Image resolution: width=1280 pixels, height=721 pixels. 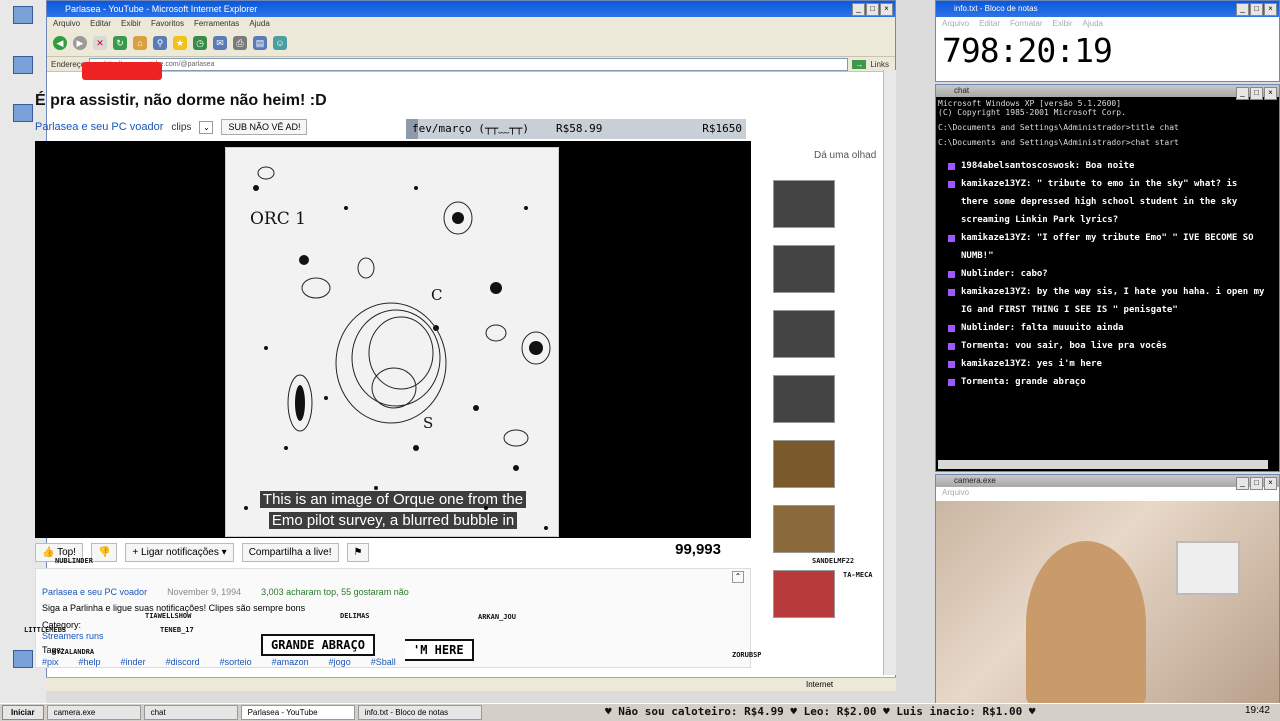 What do you see at coordinates (1107, 493) in the screenshot?
I see `camera-menu: Arquivo` at bounding box center [1107, 493].